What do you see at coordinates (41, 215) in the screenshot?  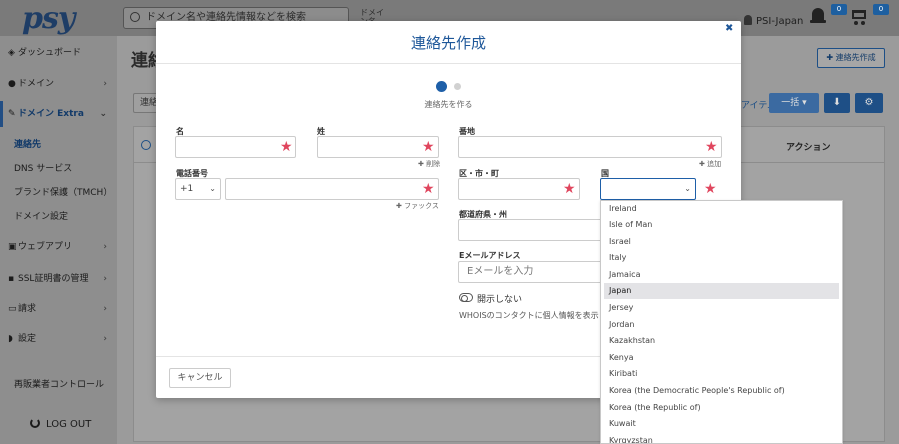 I see `sidebar-subitem-domain-settings: ドメイン設定` at bounding box center [41, 215].